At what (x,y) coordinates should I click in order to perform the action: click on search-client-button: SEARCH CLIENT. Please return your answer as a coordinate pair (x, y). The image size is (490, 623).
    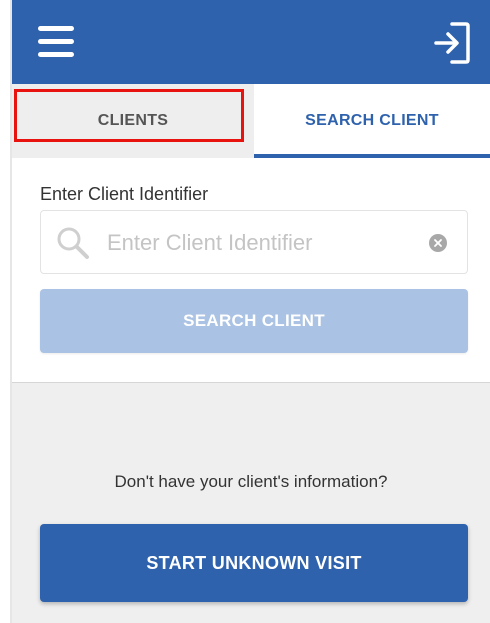
    Looking at the image, I should click on (254, 321).